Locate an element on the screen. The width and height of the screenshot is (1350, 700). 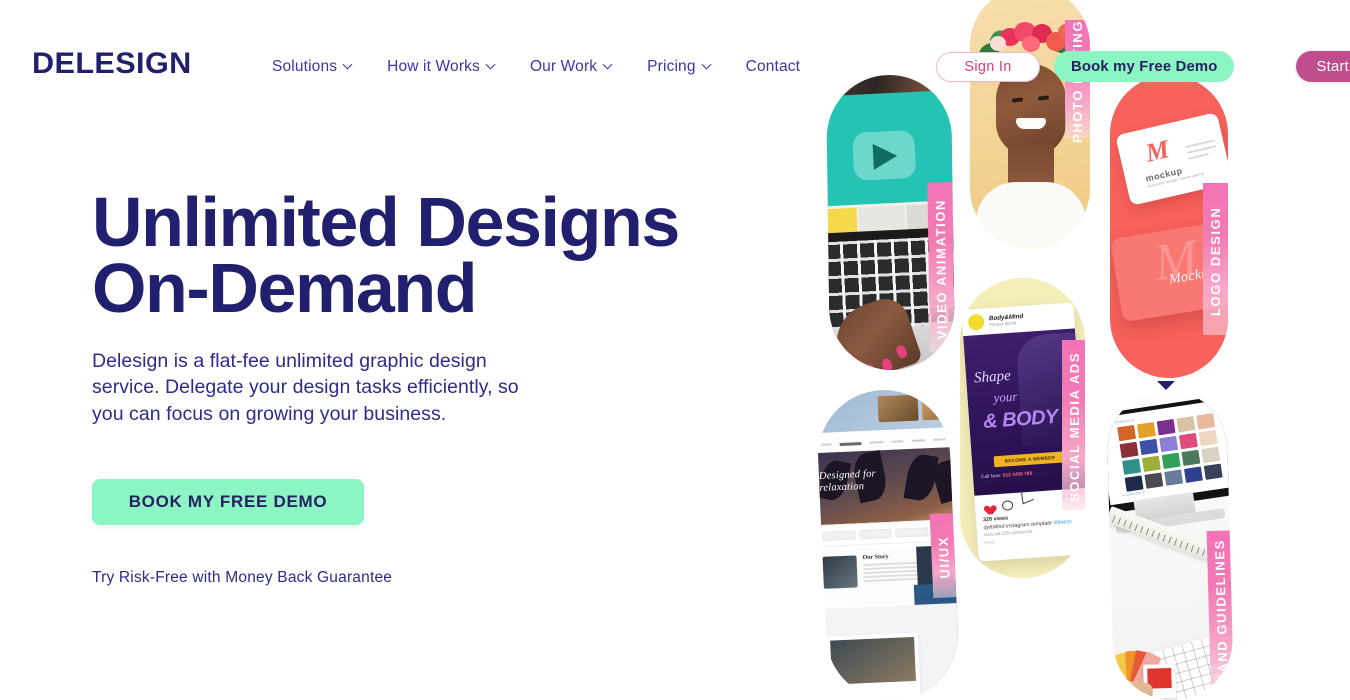
smile is located at coordinates (1031, 123).